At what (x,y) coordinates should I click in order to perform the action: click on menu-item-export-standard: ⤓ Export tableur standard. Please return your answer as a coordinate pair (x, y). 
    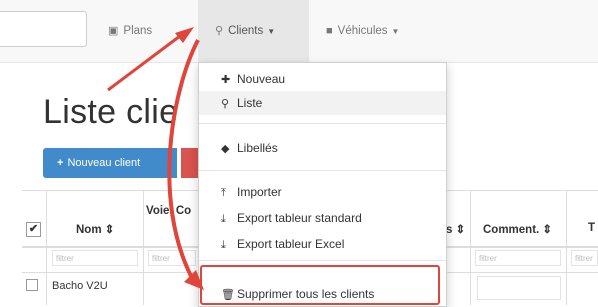
    Looking at the image, I should click on (322, 218).